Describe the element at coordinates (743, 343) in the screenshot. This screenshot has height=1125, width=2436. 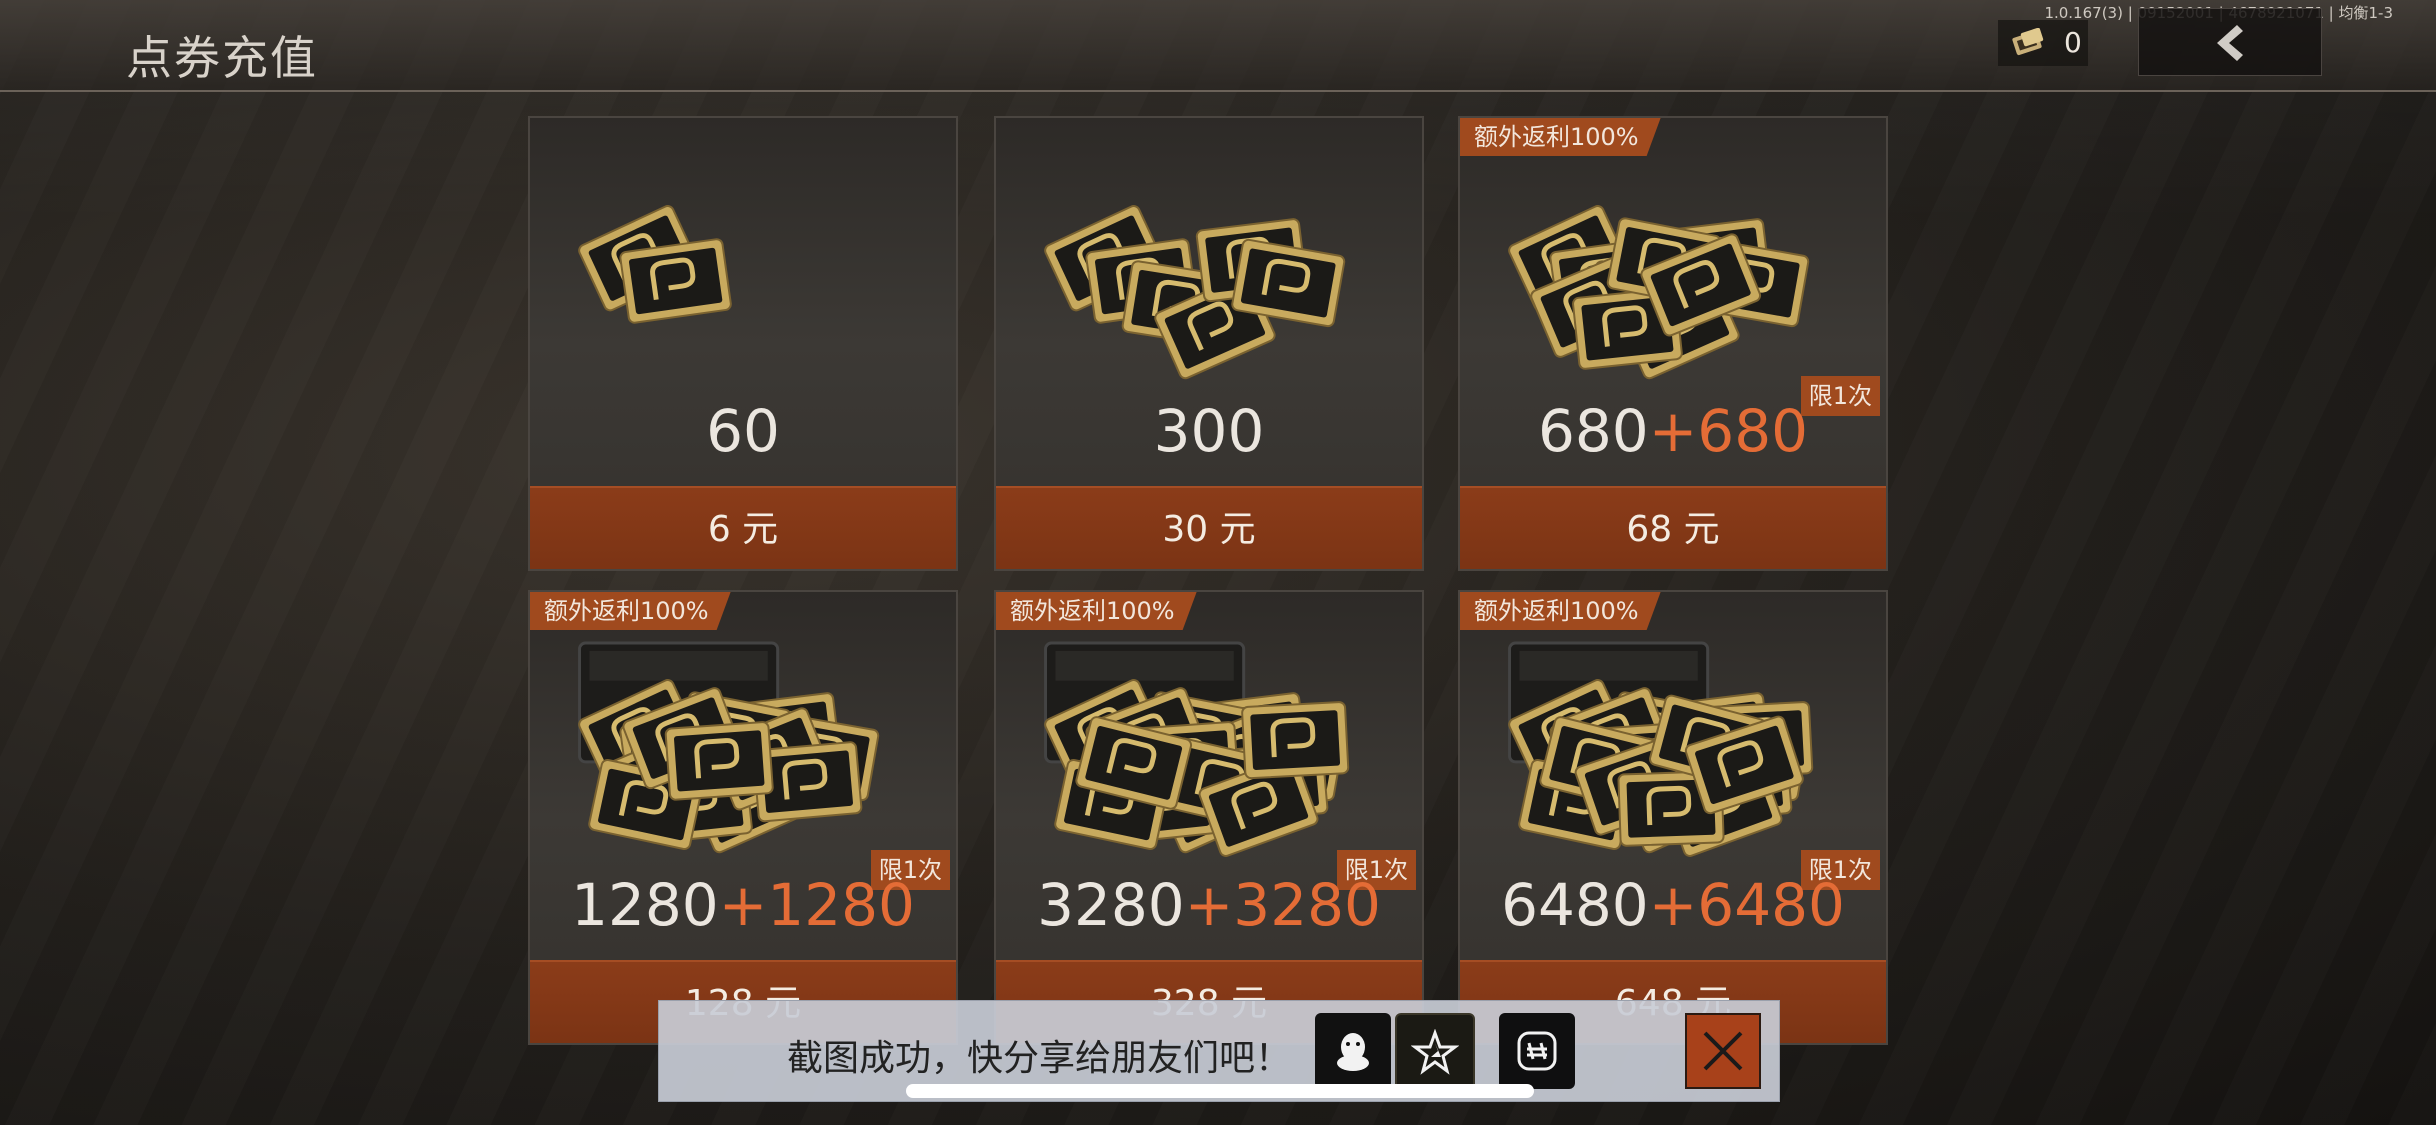
I see `recharge-card: 60 6 元` at that location.